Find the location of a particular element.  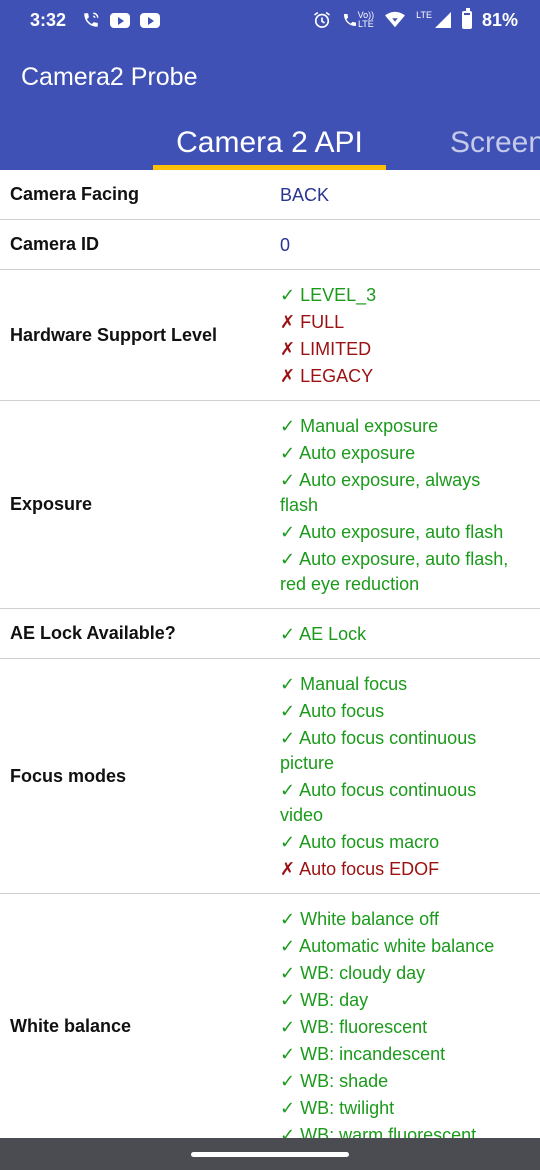

supported-value: ✓ Auto focus macro is located at coordinates (360, 842).